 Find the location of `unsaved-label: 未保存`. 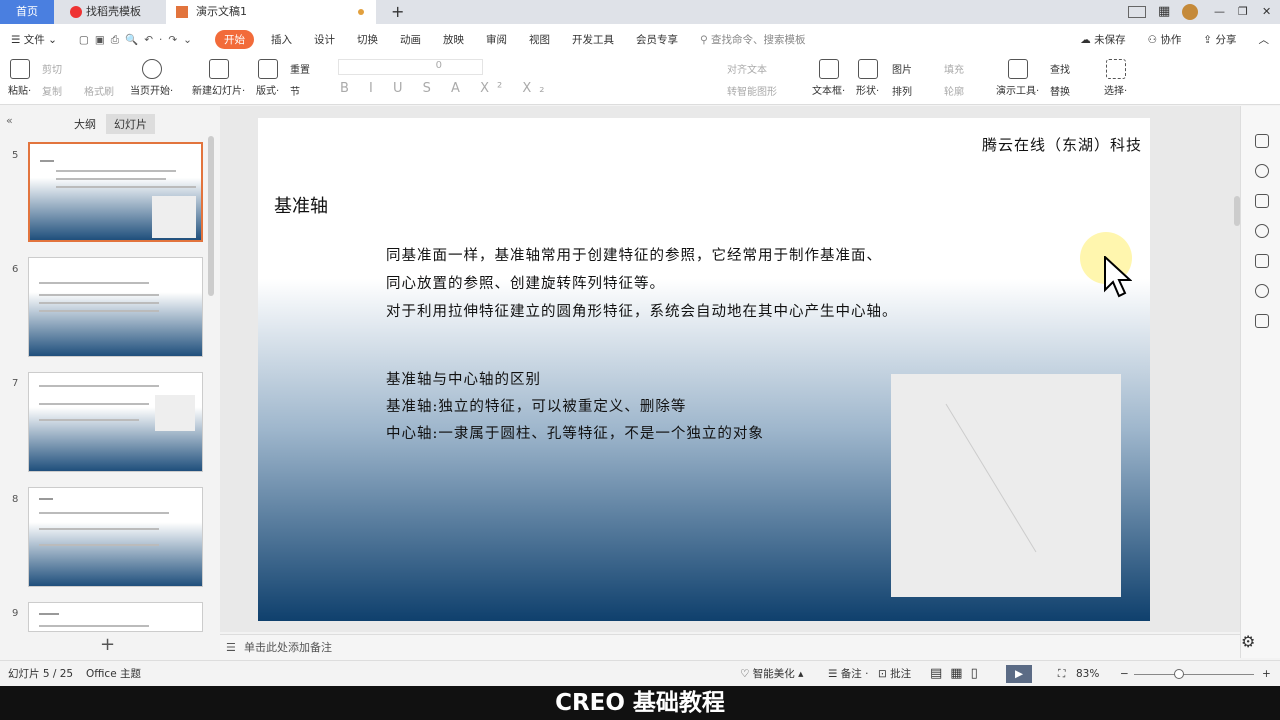

unsaved-label: 未保存 is located at coordinates (1110, 40).